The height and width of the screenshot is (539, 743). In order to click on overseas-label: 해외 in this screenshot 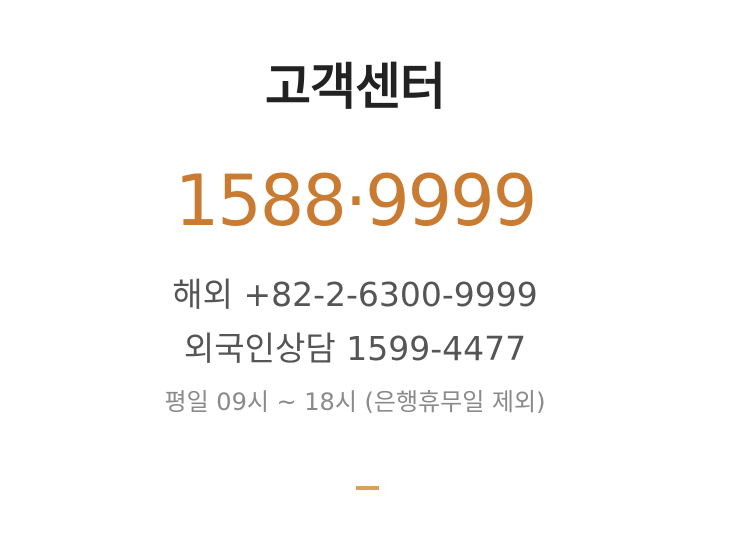, I will do `click(202, 294)`.